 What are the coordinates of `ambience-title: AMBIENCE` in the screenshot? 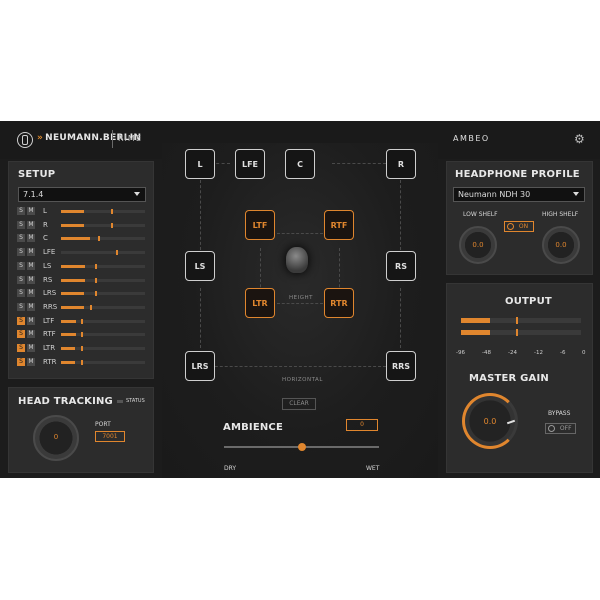 It's located at (253, 427).